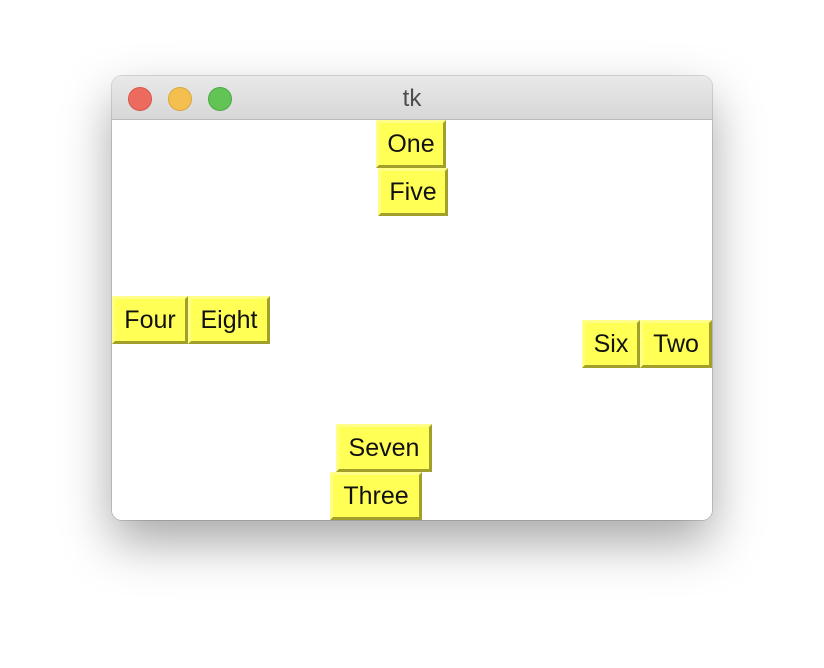 The image size is (824, 668). I want to click on window-title: tk, so click(412, 98).